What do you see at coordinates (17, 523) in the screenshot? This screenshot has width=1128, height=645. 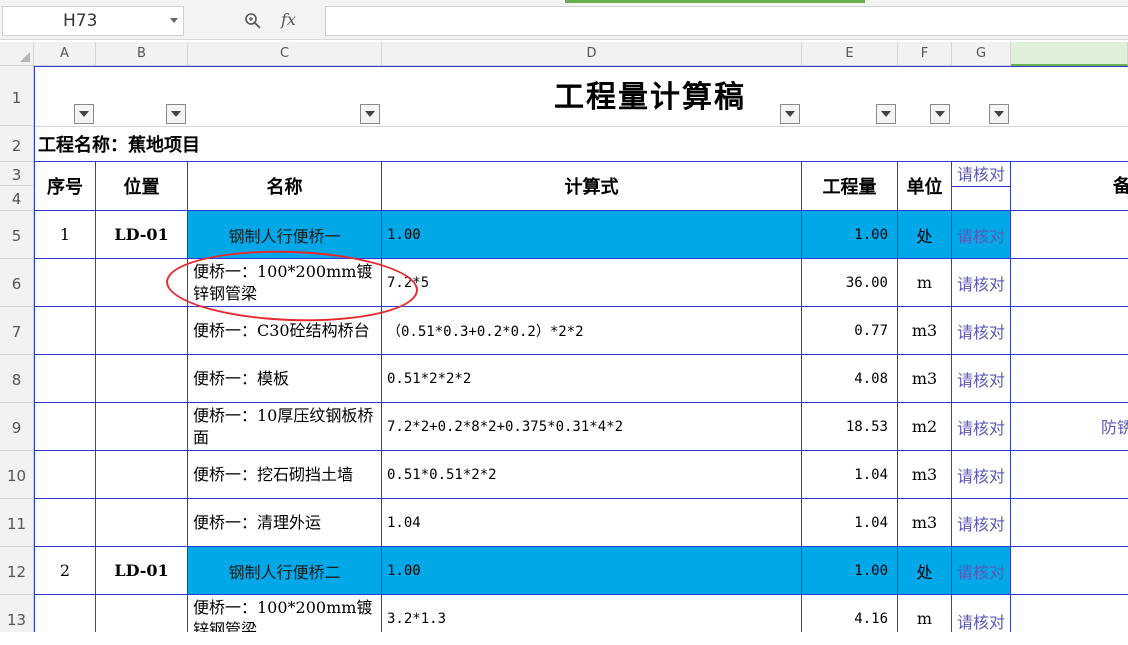 I see `row-header-11: 11` at bounding box center [17, 523].